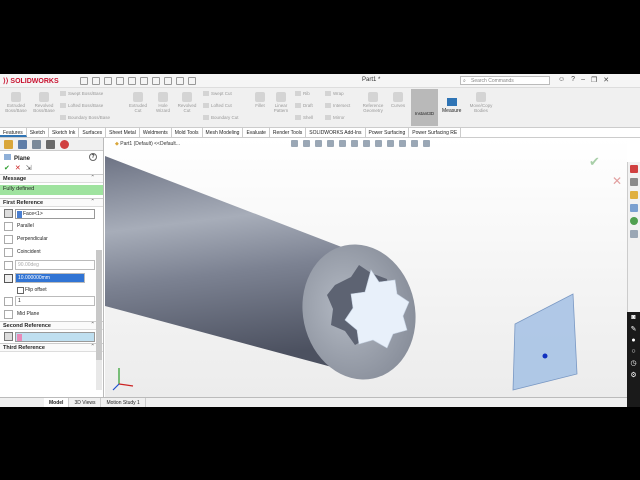  I want to click on minimize-icon: –, so click(583, 80).